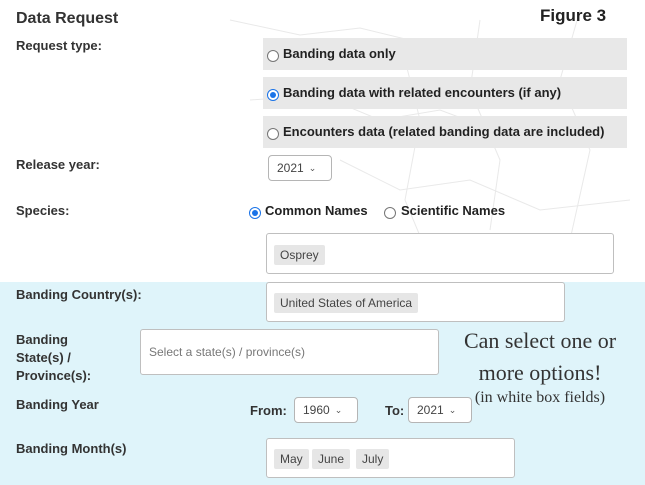 This screenshot has height=485, width=645. I want to click on release-year-label: Release year:, so click(58, 164).